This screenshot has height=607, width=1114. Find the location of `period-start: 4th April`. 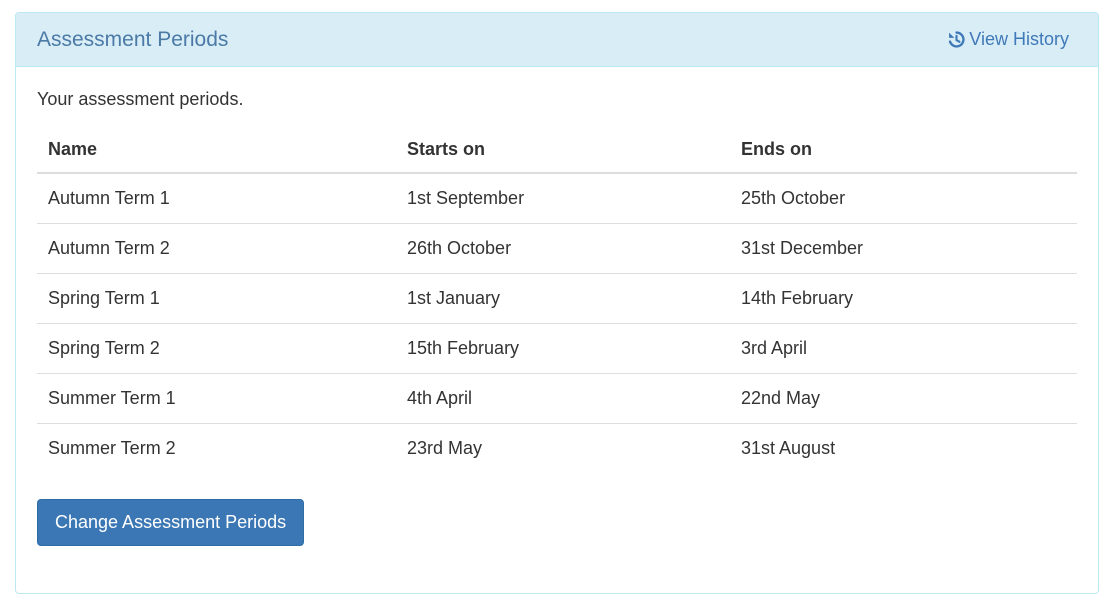

period-start: 4th April is located at coordinates (563, 398).